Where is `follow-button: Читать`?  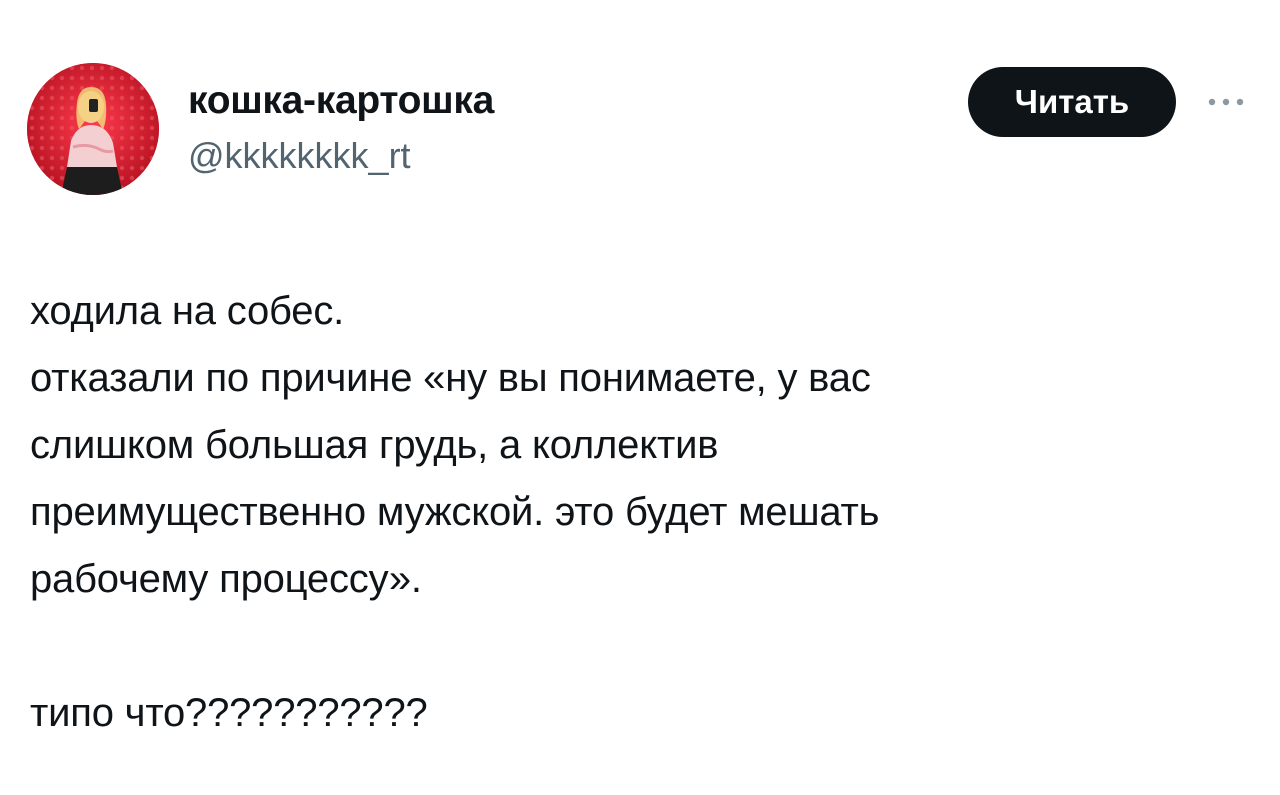 follow-button: Читать is located at coordinates (1072, 102).